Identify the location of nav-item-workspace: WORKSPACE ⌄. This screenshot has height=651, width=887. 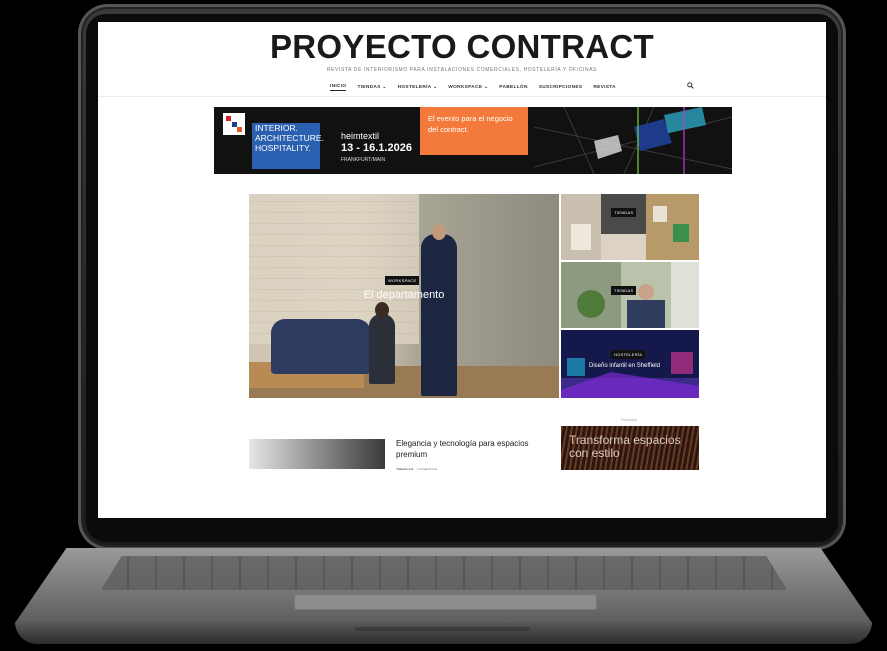
(468, 87).